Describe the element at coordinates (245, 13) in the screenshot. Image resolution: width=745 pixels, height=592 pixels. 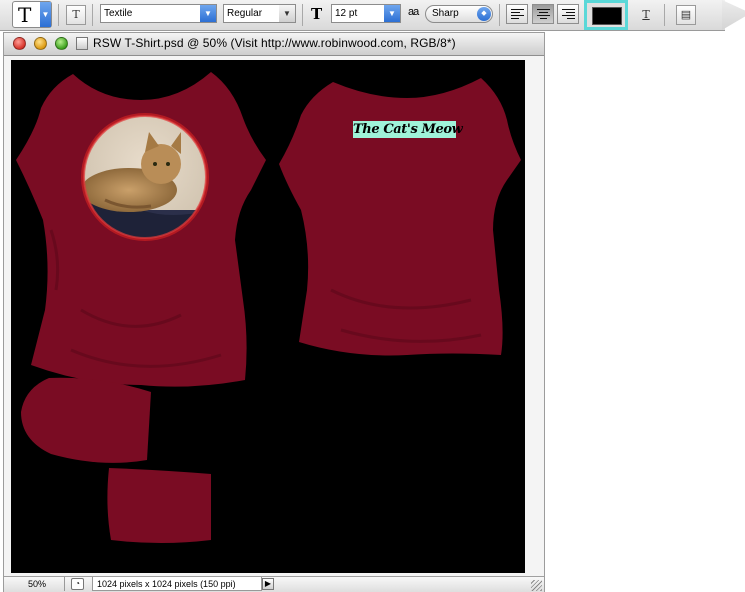
I see `font-style-value: Regular` at that location.